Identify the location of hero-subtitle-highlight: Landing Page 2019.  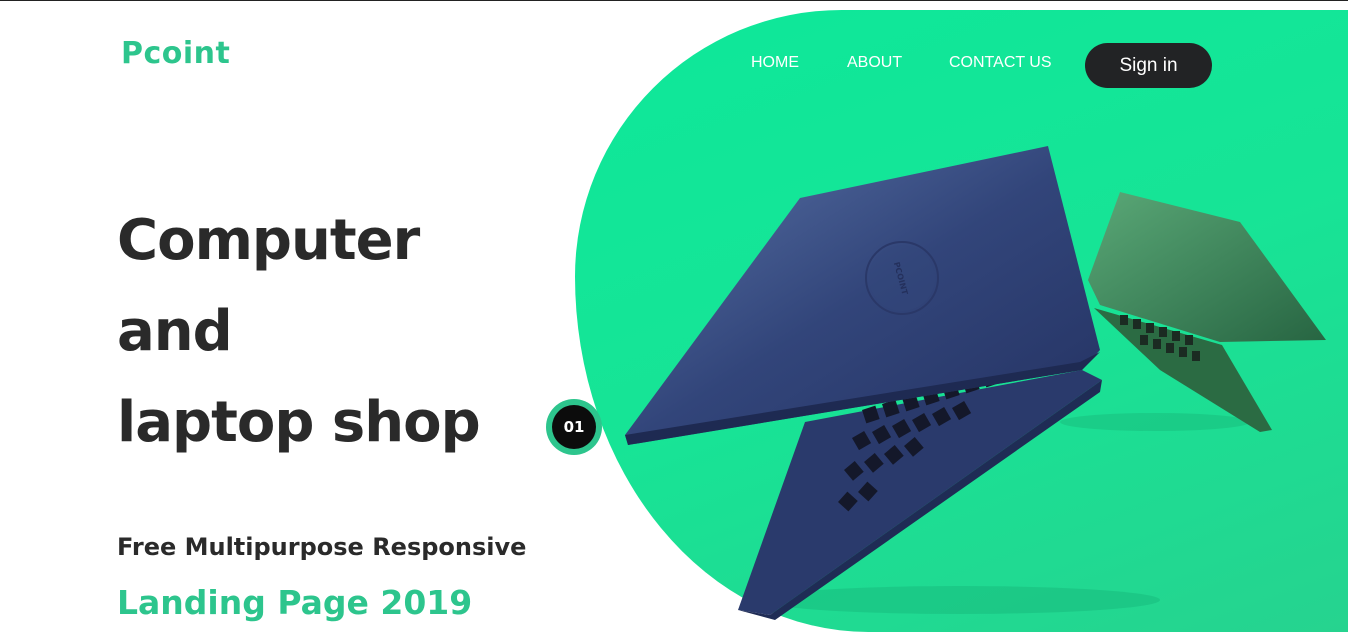
(295, 602).